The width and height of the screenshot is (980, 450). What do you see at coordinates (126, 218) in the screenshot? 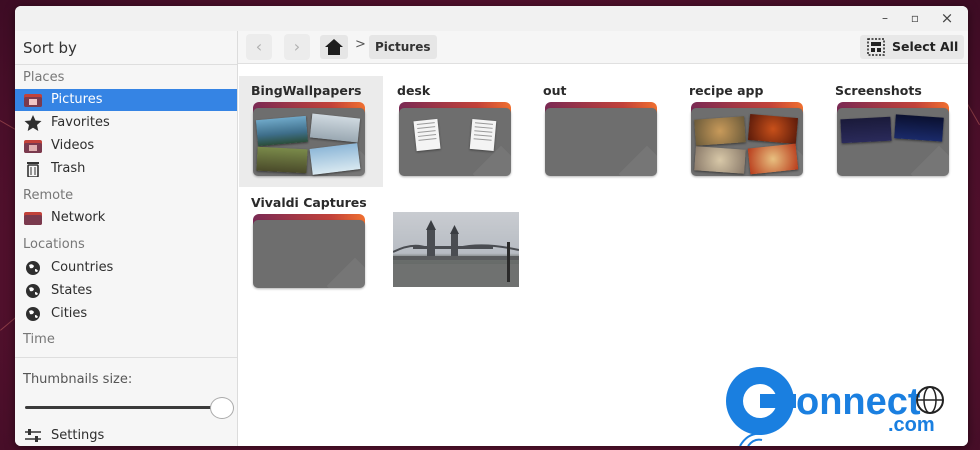
I see `sidebar-item-network: Network` at bounding box center [126, 218].